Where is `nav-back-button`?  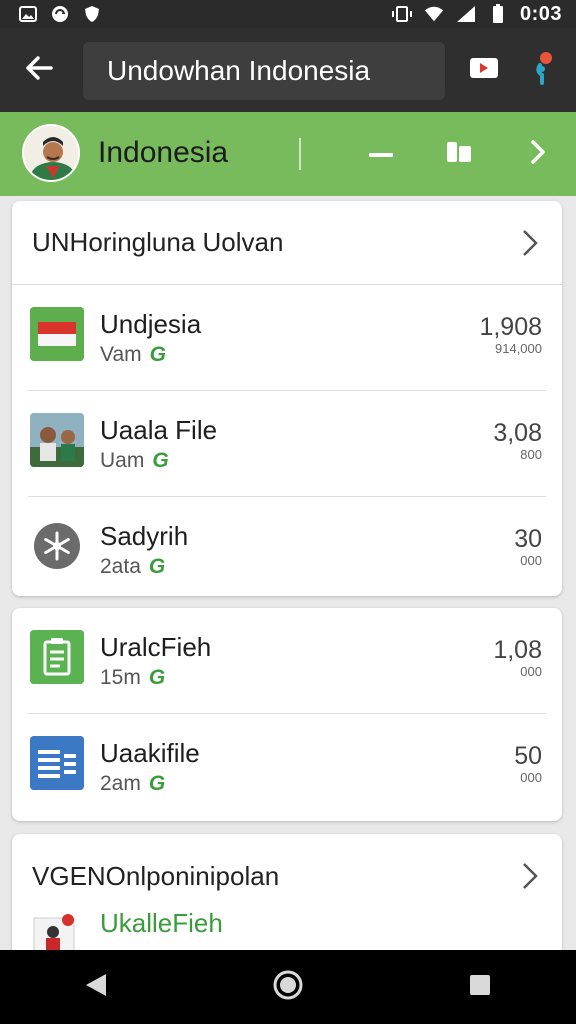
nav-back-button is located at coordinates (96, 987).